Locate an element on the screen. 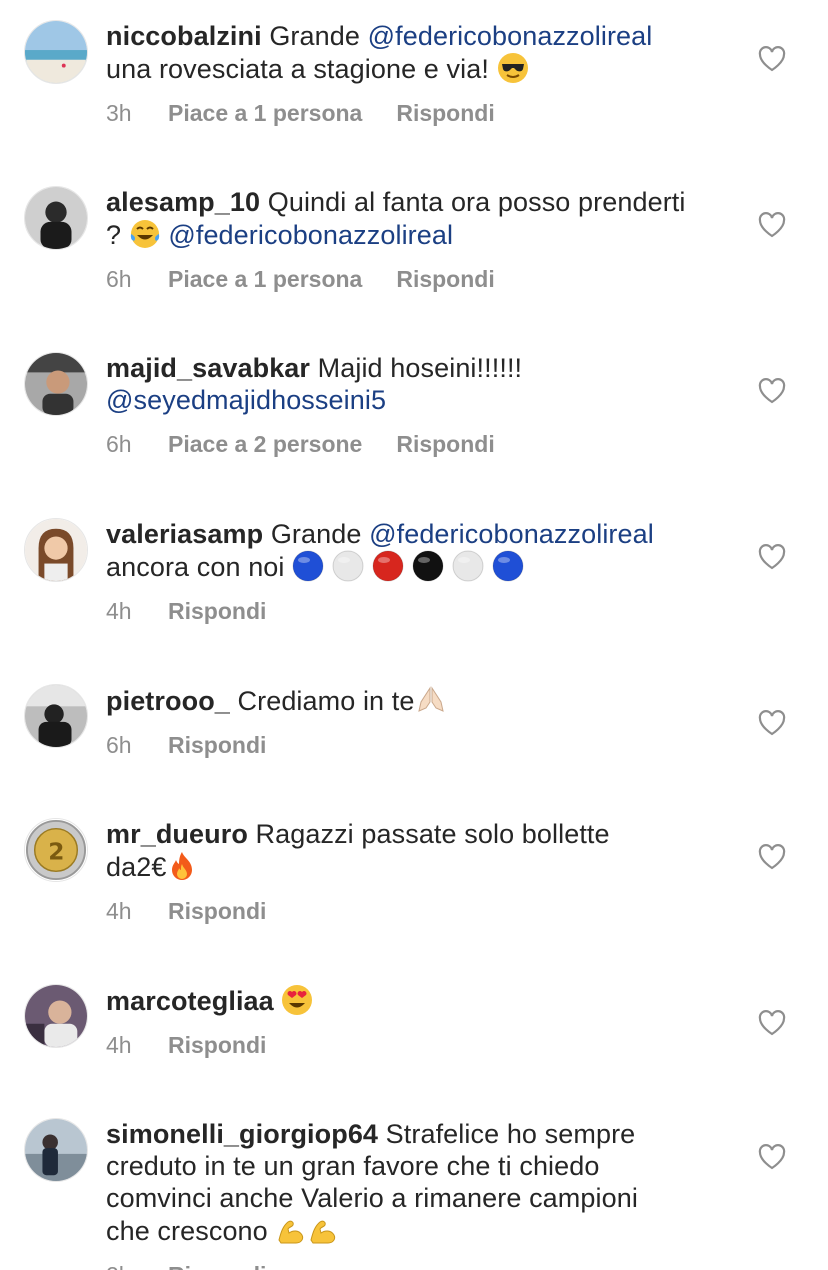  comment-text: ancora con noi is located at coordinates (199, 567).